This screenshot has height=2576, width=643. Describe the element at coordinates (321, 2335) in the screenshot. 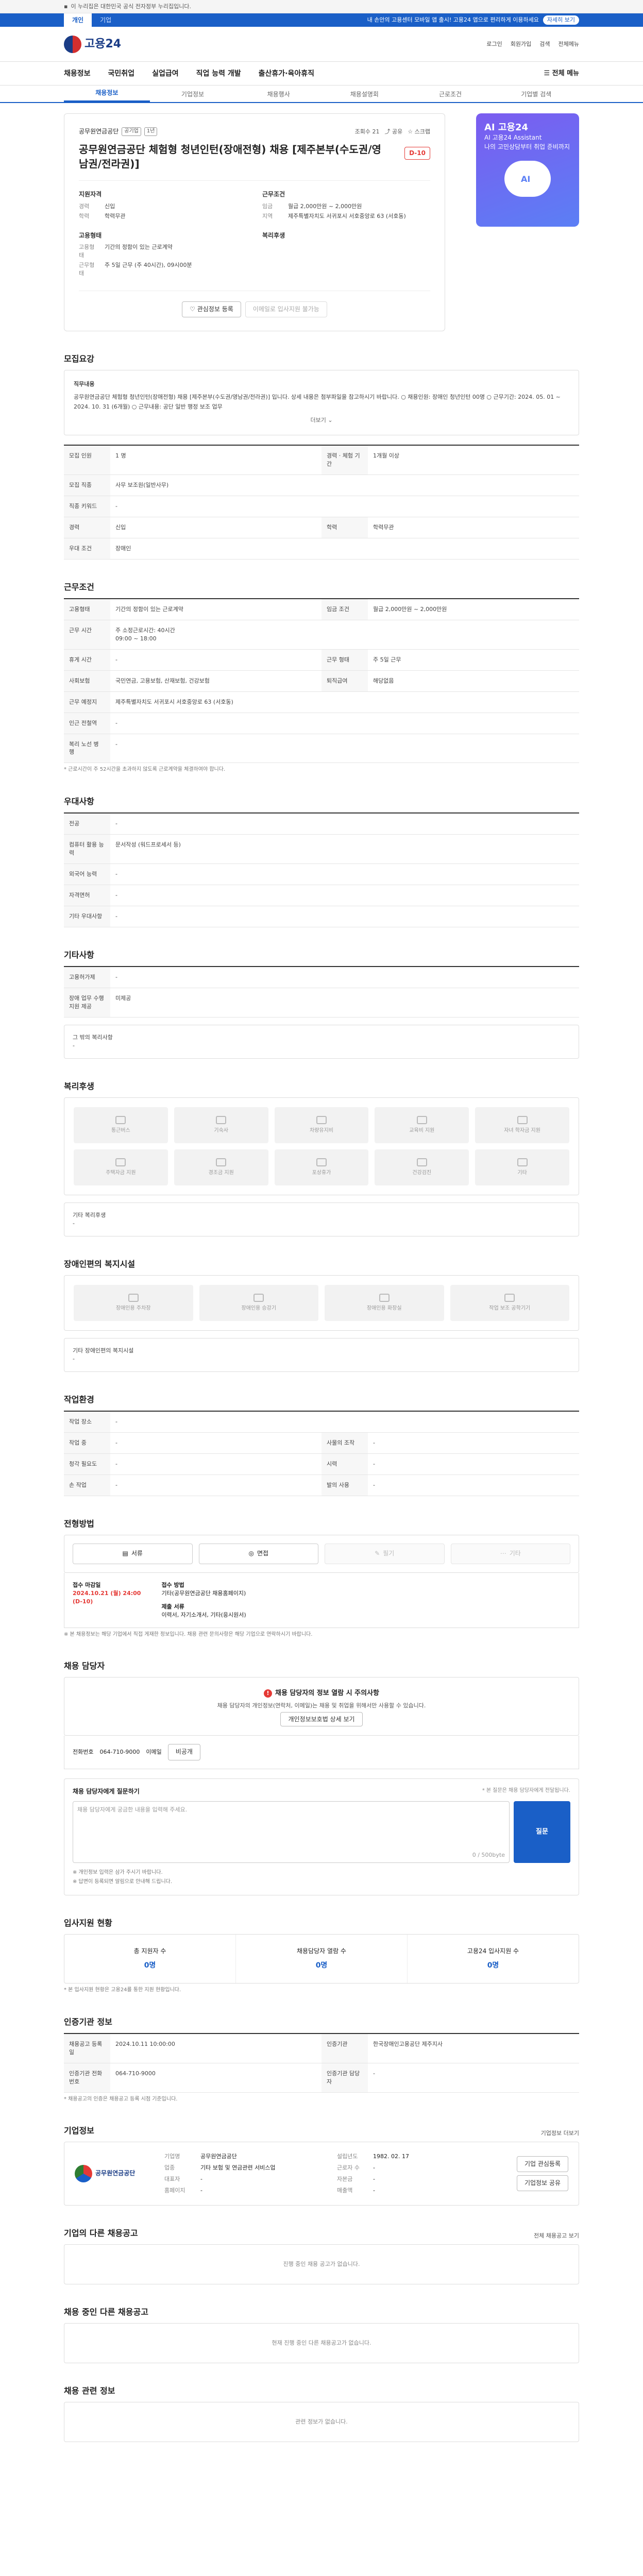

I see `section-nearby-jobs: 채용 중인 다른 채용공고 현재 진행 중인 다른 채용공고가 없습니다.` at that location.